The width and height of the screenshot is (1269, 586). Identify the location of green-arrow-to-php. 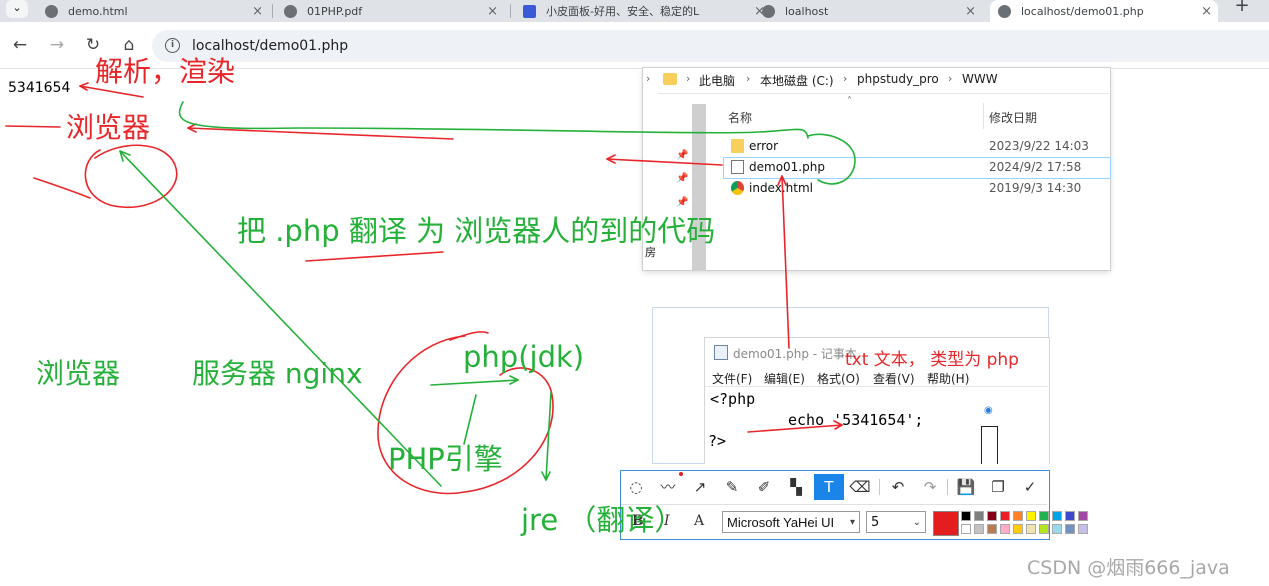
(474, 382).